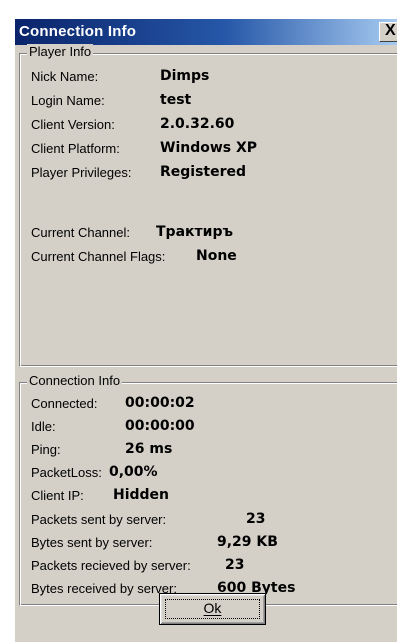 Image resolution: width=400 pixels, height=642 pixels. Describe the element at coordinates (46, 449) in the screenshot. I see `ping-label: Ping:` at that location.